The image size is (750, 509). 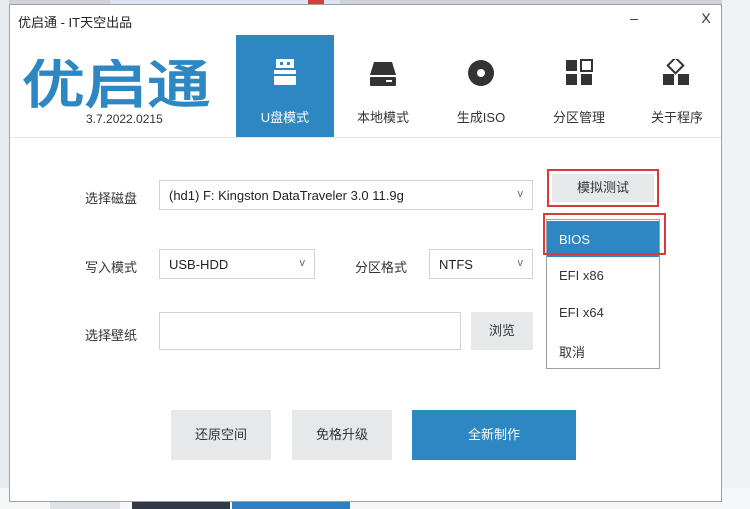 What do you see at coordinates (4, 254) in the screenshot?
I see `background-window-edge` at bounding box center [4, 254].